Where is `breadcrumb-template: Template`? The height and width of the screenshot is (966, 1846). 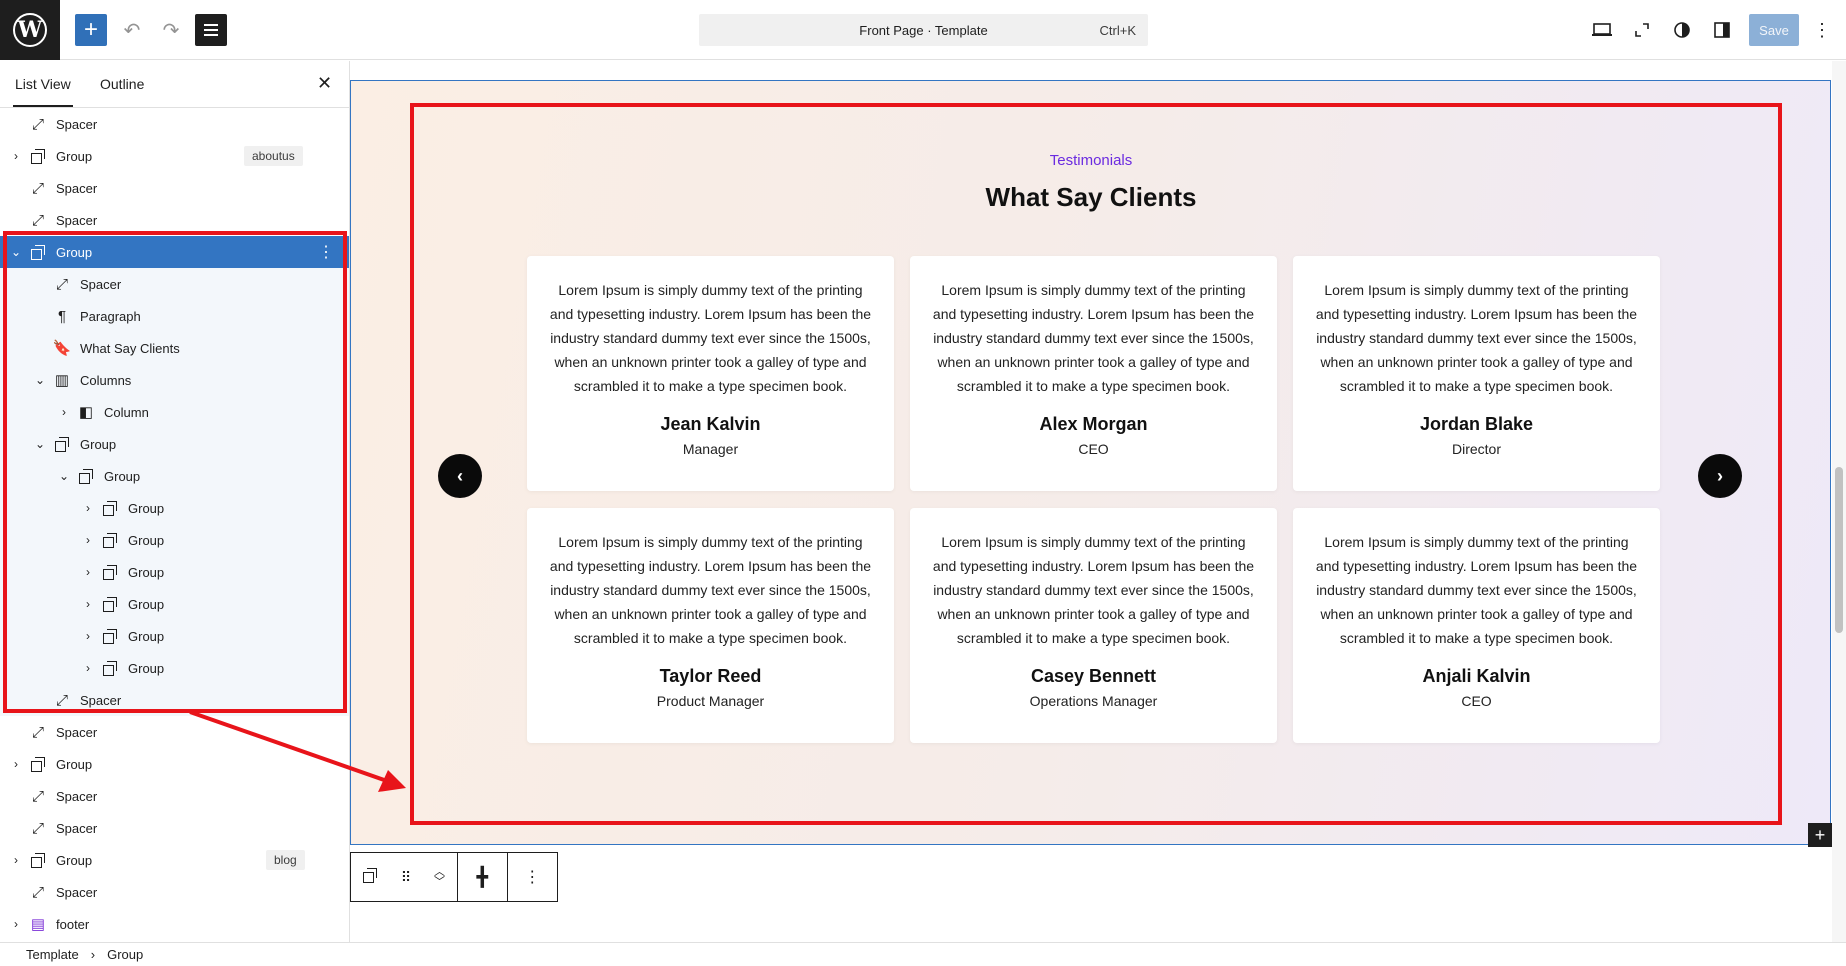 breadcrumb-template: Template is located at coordinates (52, 954).